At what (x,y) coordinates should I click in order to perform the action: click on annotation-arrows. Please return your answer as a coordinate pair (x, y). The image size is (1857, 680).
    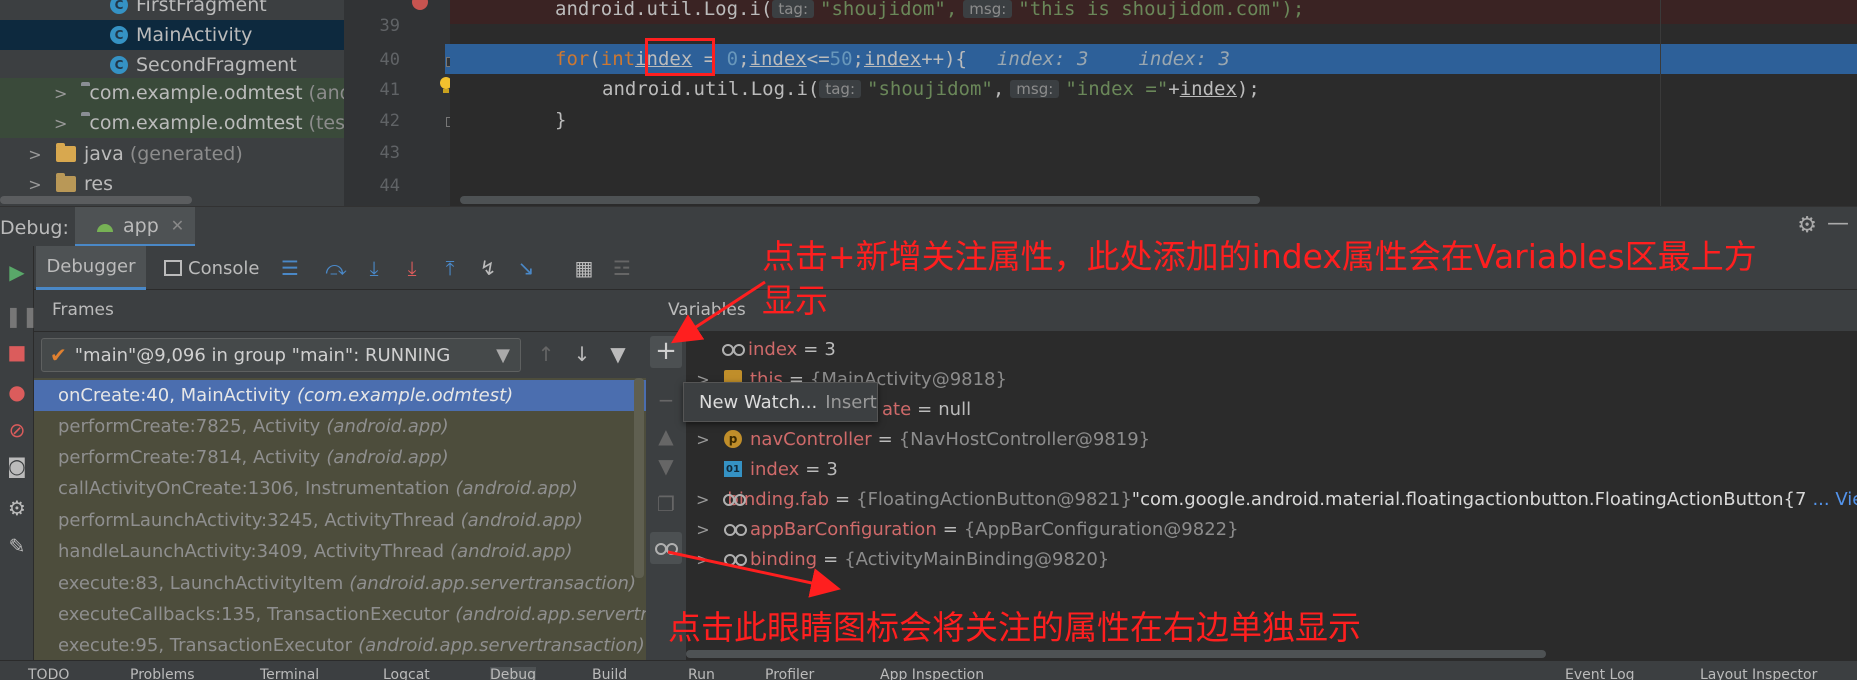
    Looking at the image, I should click on (754, 439).